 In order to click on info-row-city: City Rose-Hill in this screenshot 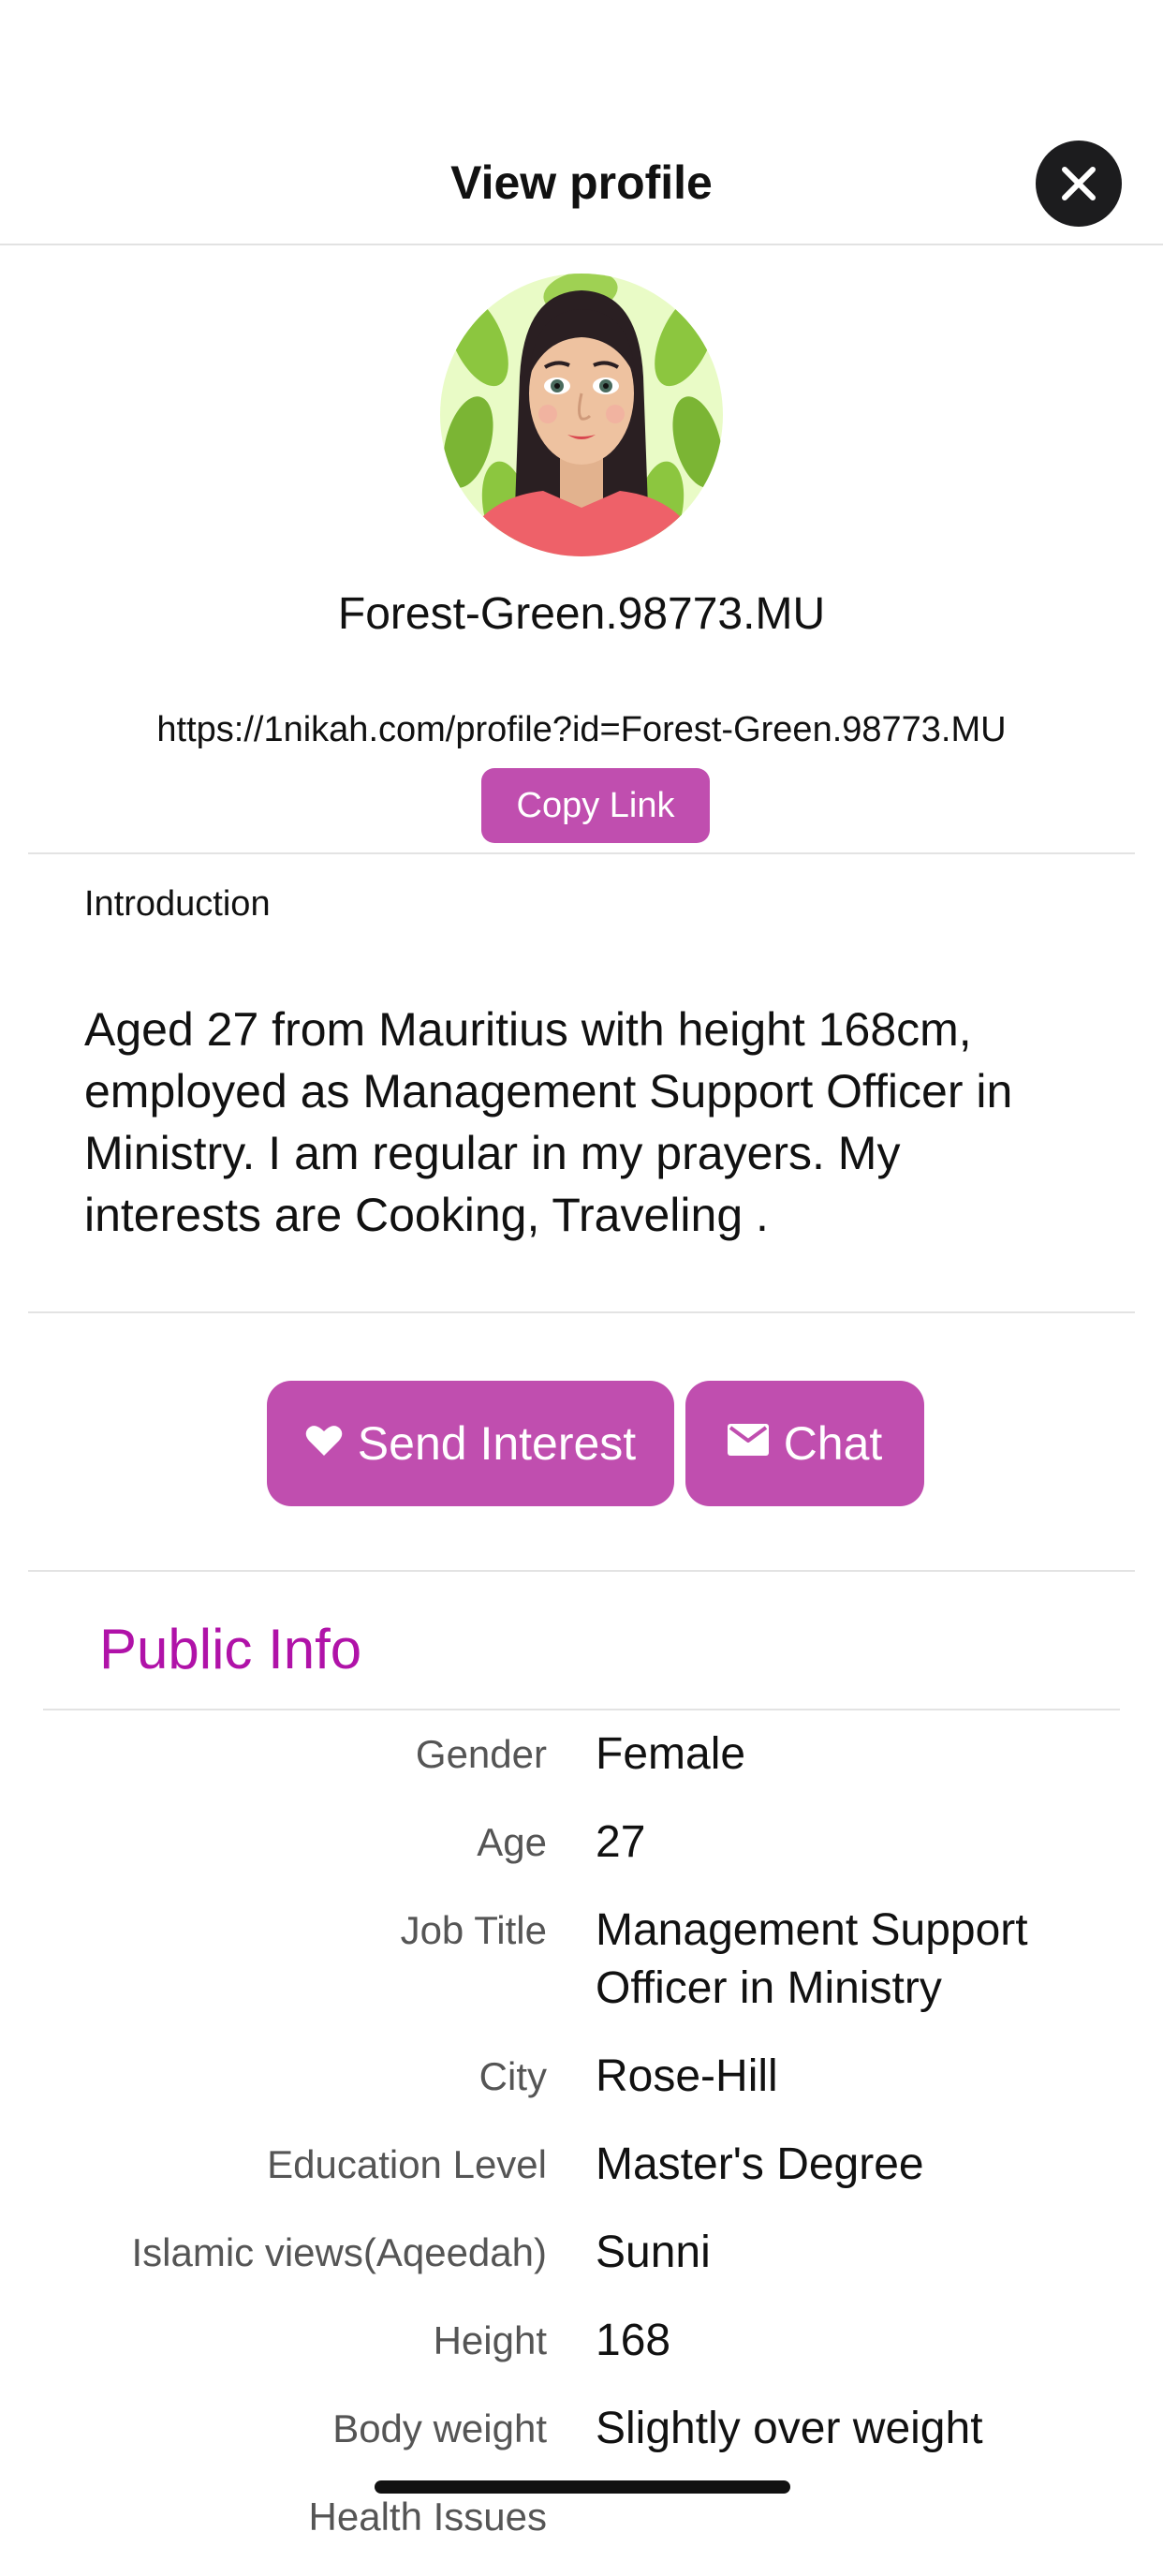, I will do `click(581, 2077)`.